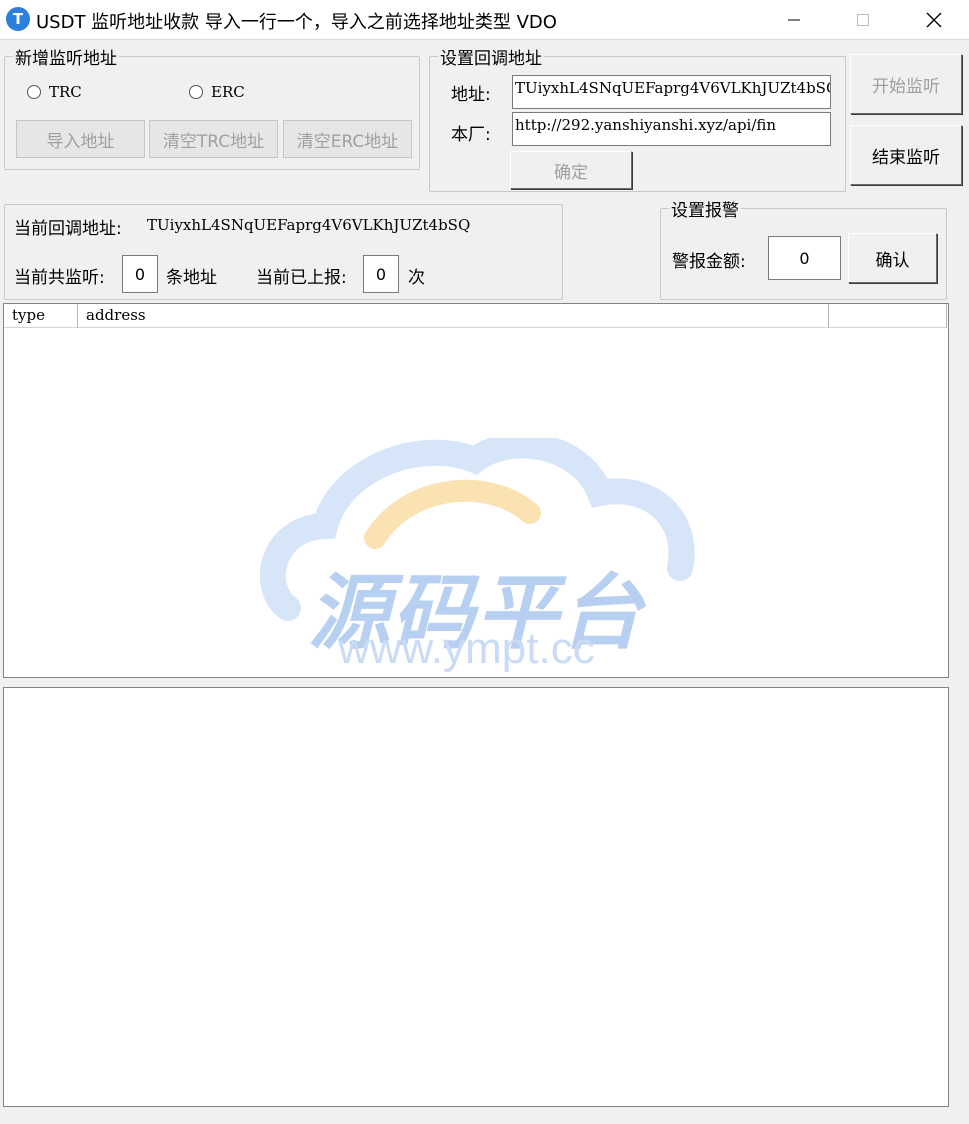 The width and height of the screenshot is (969, 1124). Describe the element at coordinates (888, 316) in the screenshot. I see `column-extra` at that location.